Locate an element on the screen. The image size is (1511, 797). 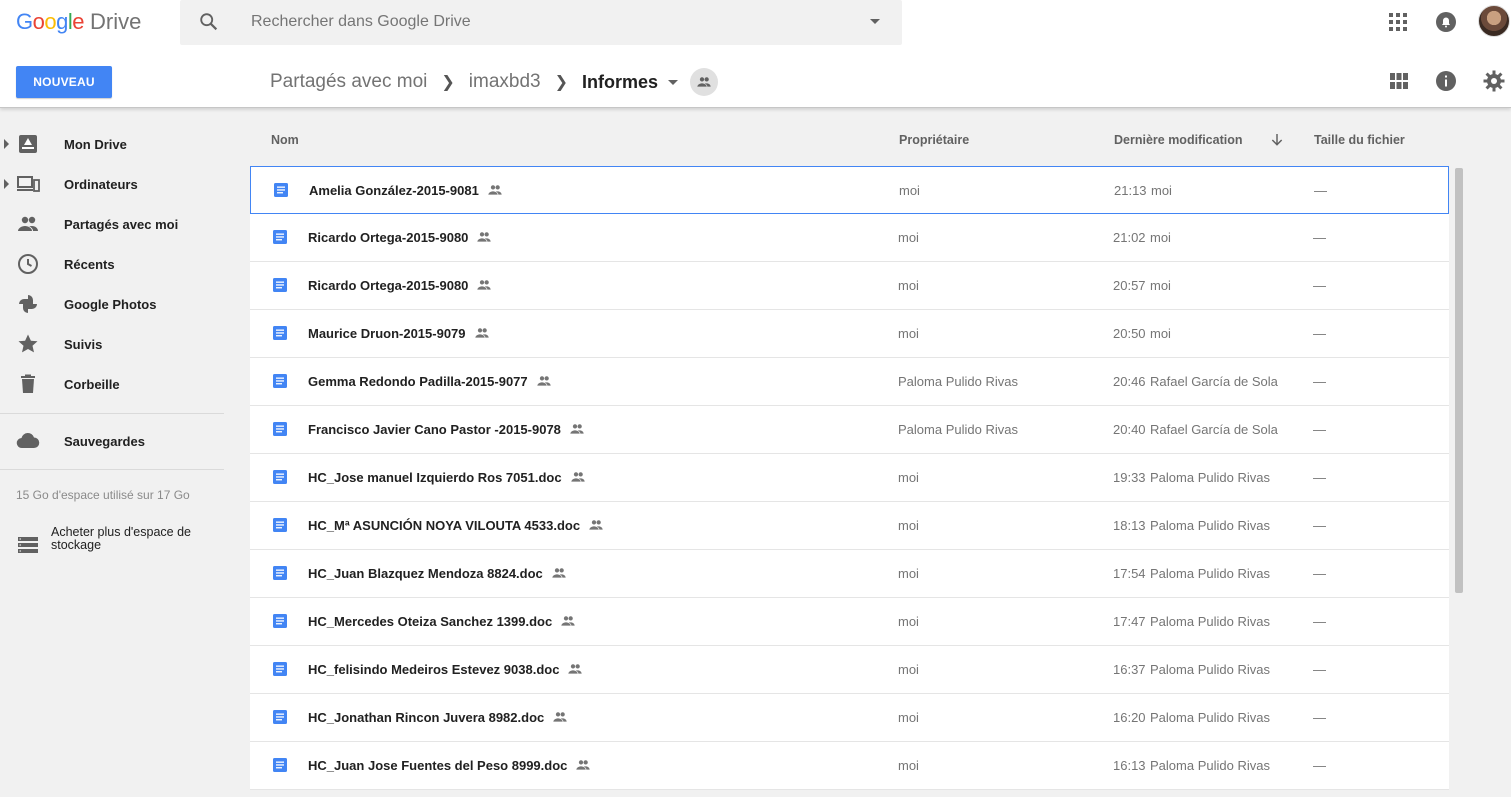
sidebar-item-recent: Récents is located at coordinates (120, 264).